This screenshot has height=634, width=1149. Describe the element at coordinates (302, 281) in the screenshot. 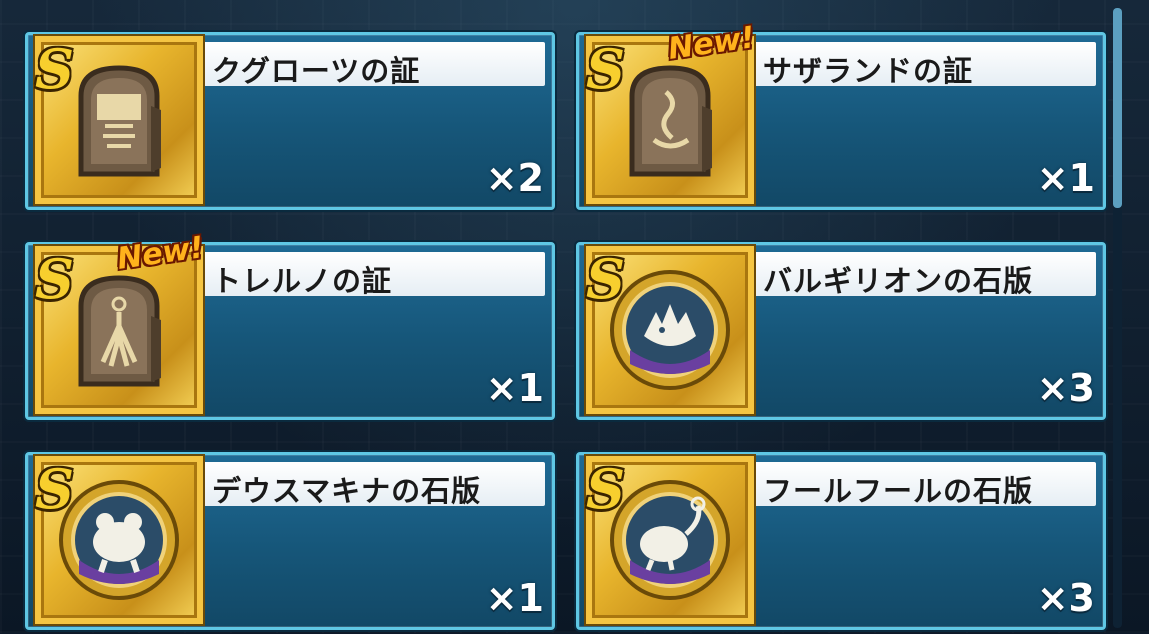

I see `item-name: トレルノの証` at that location.